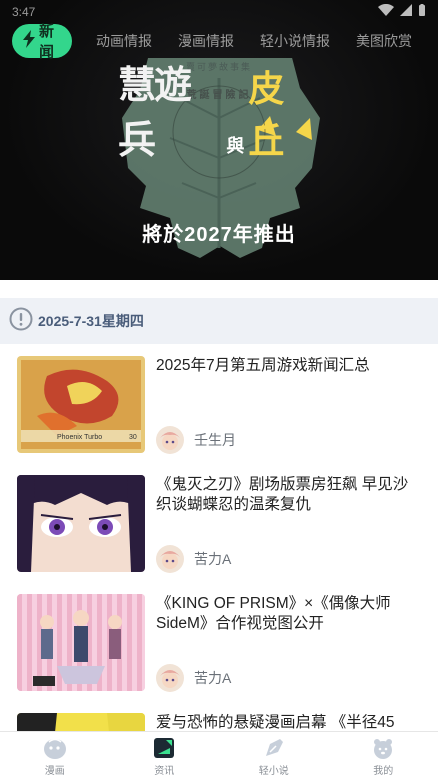 The height and width of the screenshot is (779, 438). What do you see at coordinates (273, 613) in the screenshot?
I see `news-title: 《KING OF PRISM》×《偶像大师SideM》合作视觉图公开` at bounding box center [273, 613].